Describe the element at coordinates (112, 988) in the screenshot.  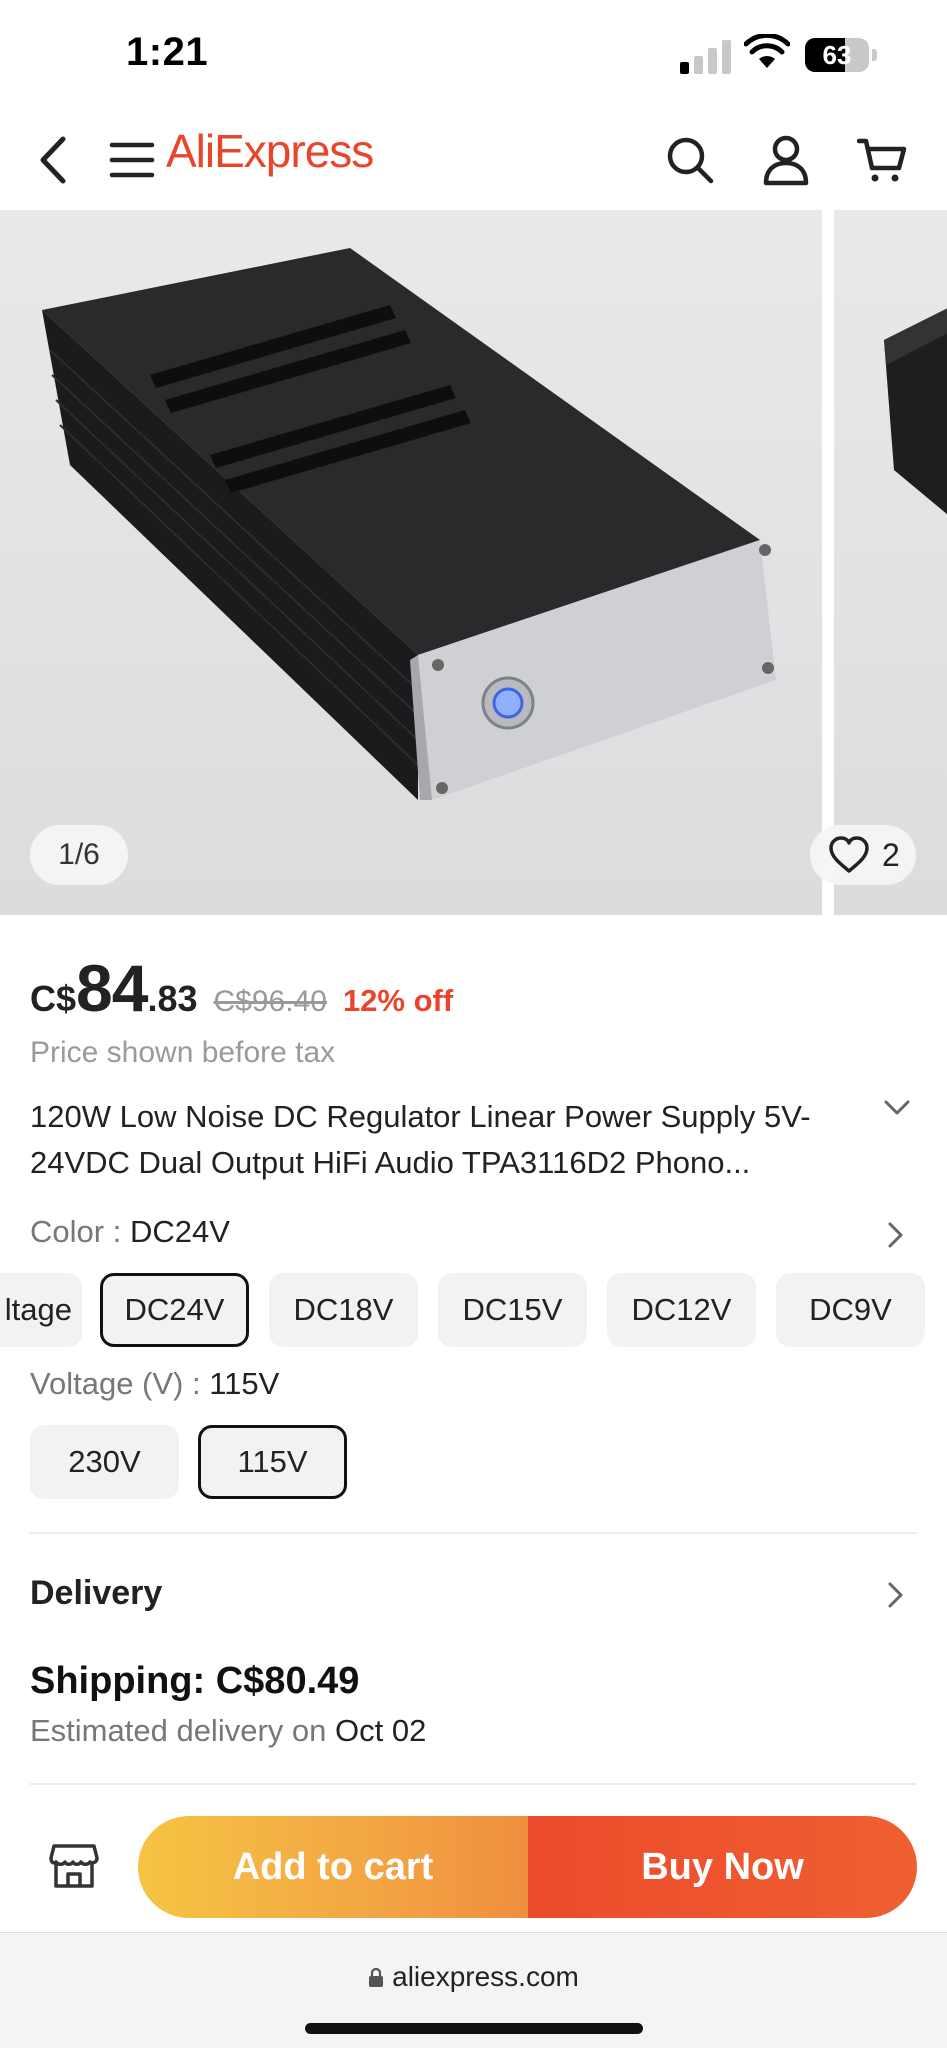
I see `price-integer: 84` at that location.